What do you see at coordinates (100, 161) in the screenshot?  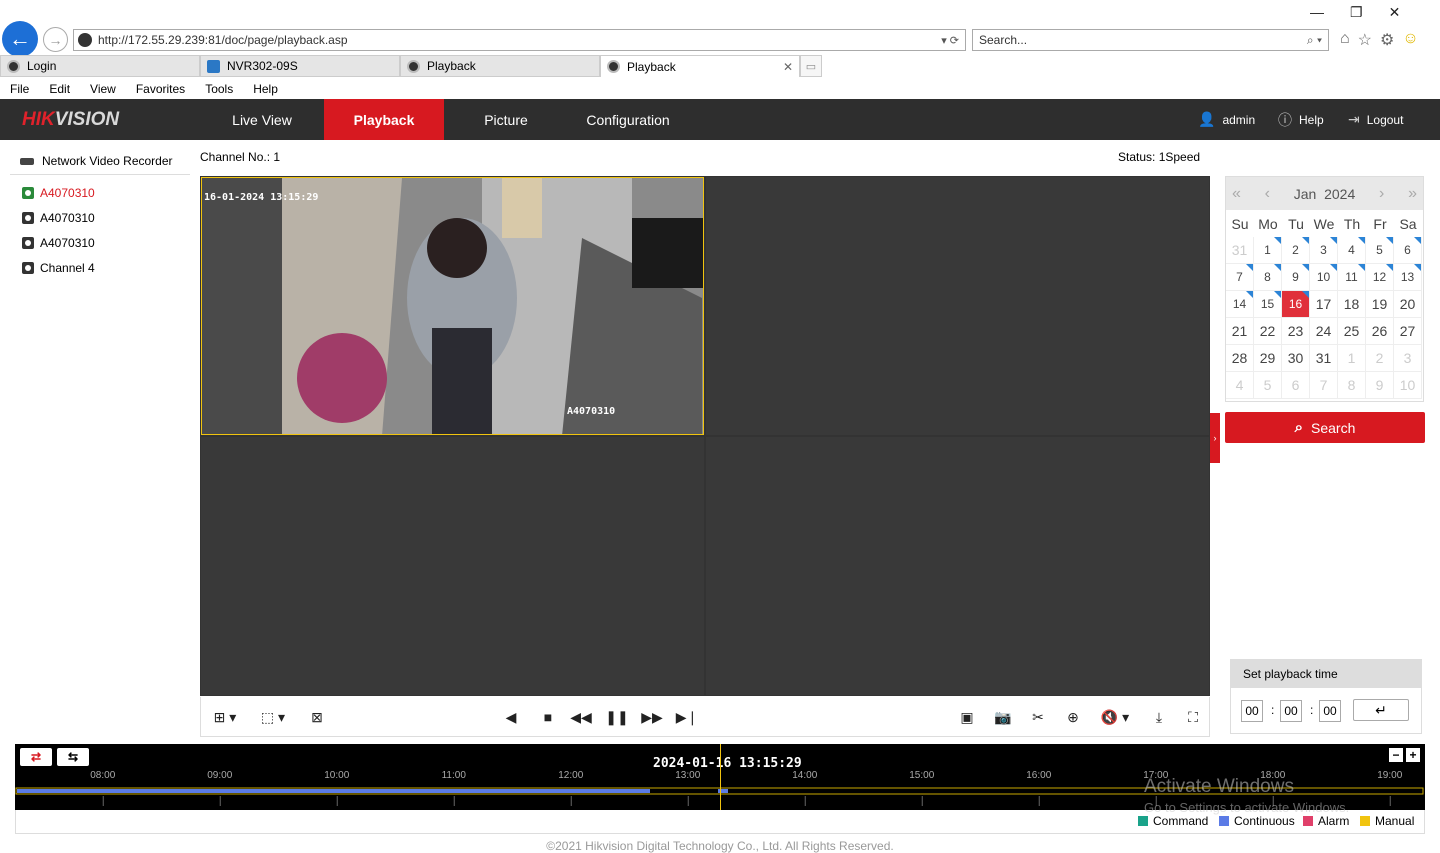 I see `nvr-tree-root: Network Video Recorder` at bounding box center [100, 161].